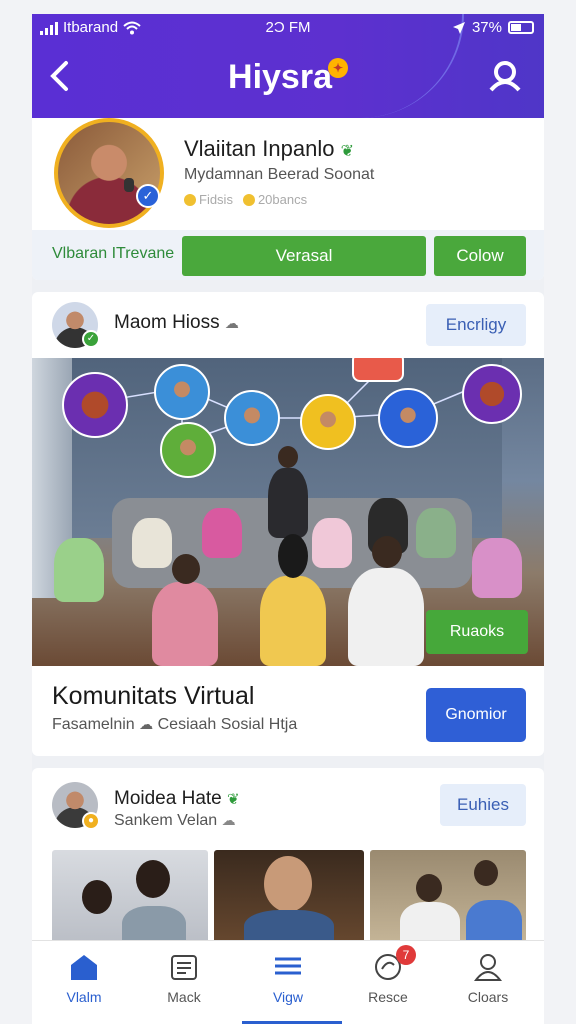 Image resolution: width=576 pixels, height=1024 pixels. Describe the element at coordinates (288, 966) in the screenshot. I see `list-icon` at that location.